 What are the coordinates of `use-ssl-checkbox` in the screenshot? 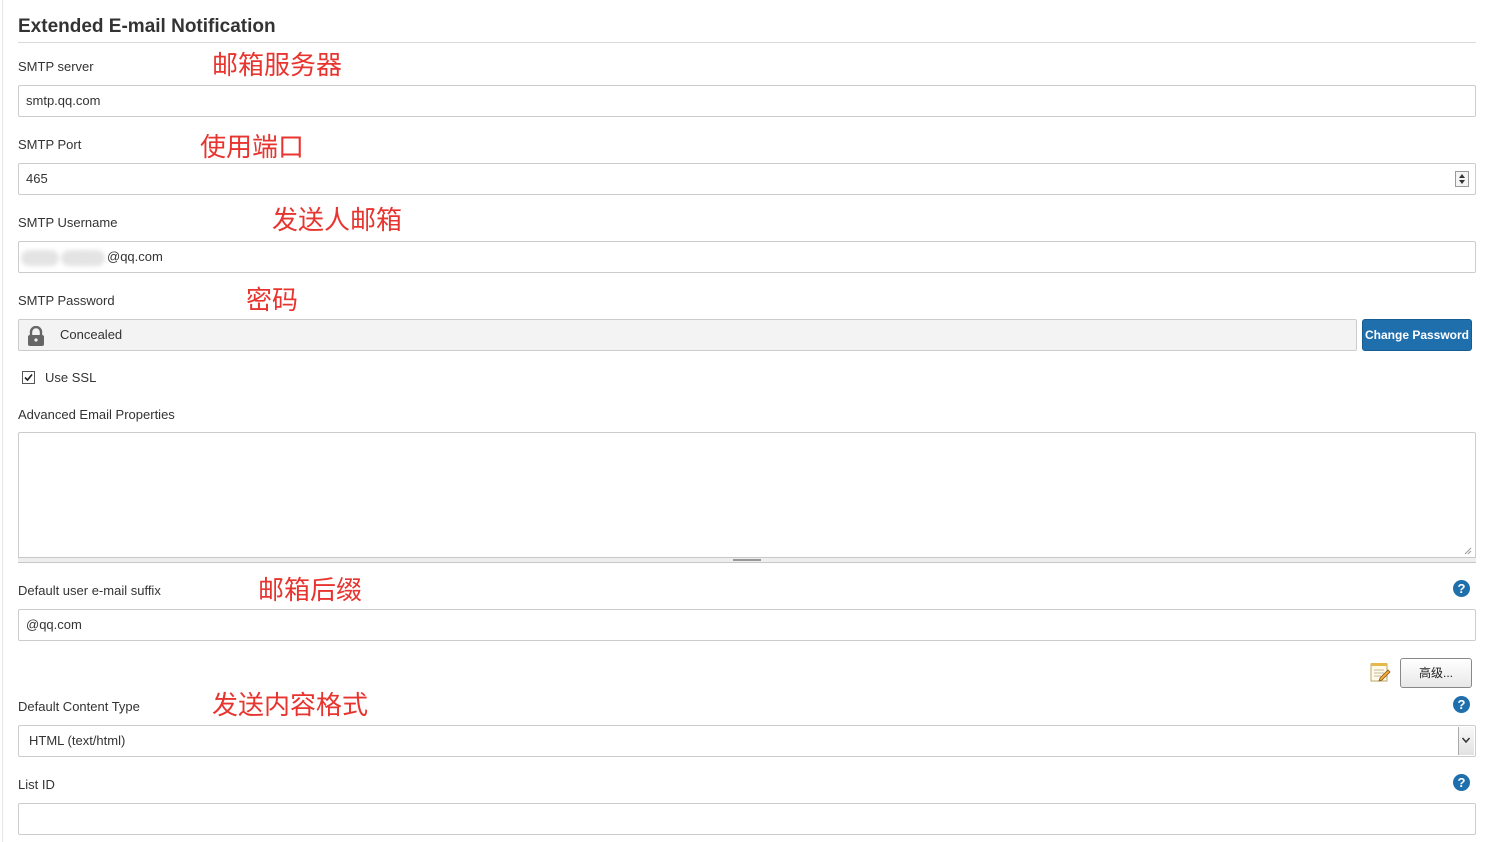 It's located at (28, 377).